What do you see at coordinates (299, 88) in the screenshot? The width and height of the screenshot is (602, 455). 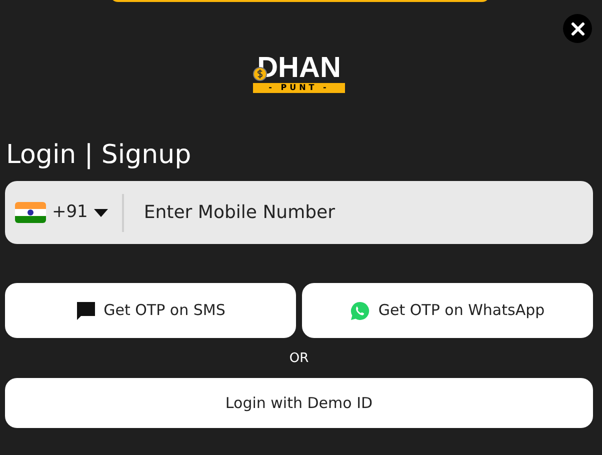 I see `logo-tagline: - PUNT -` at bounding box center [299, 88].